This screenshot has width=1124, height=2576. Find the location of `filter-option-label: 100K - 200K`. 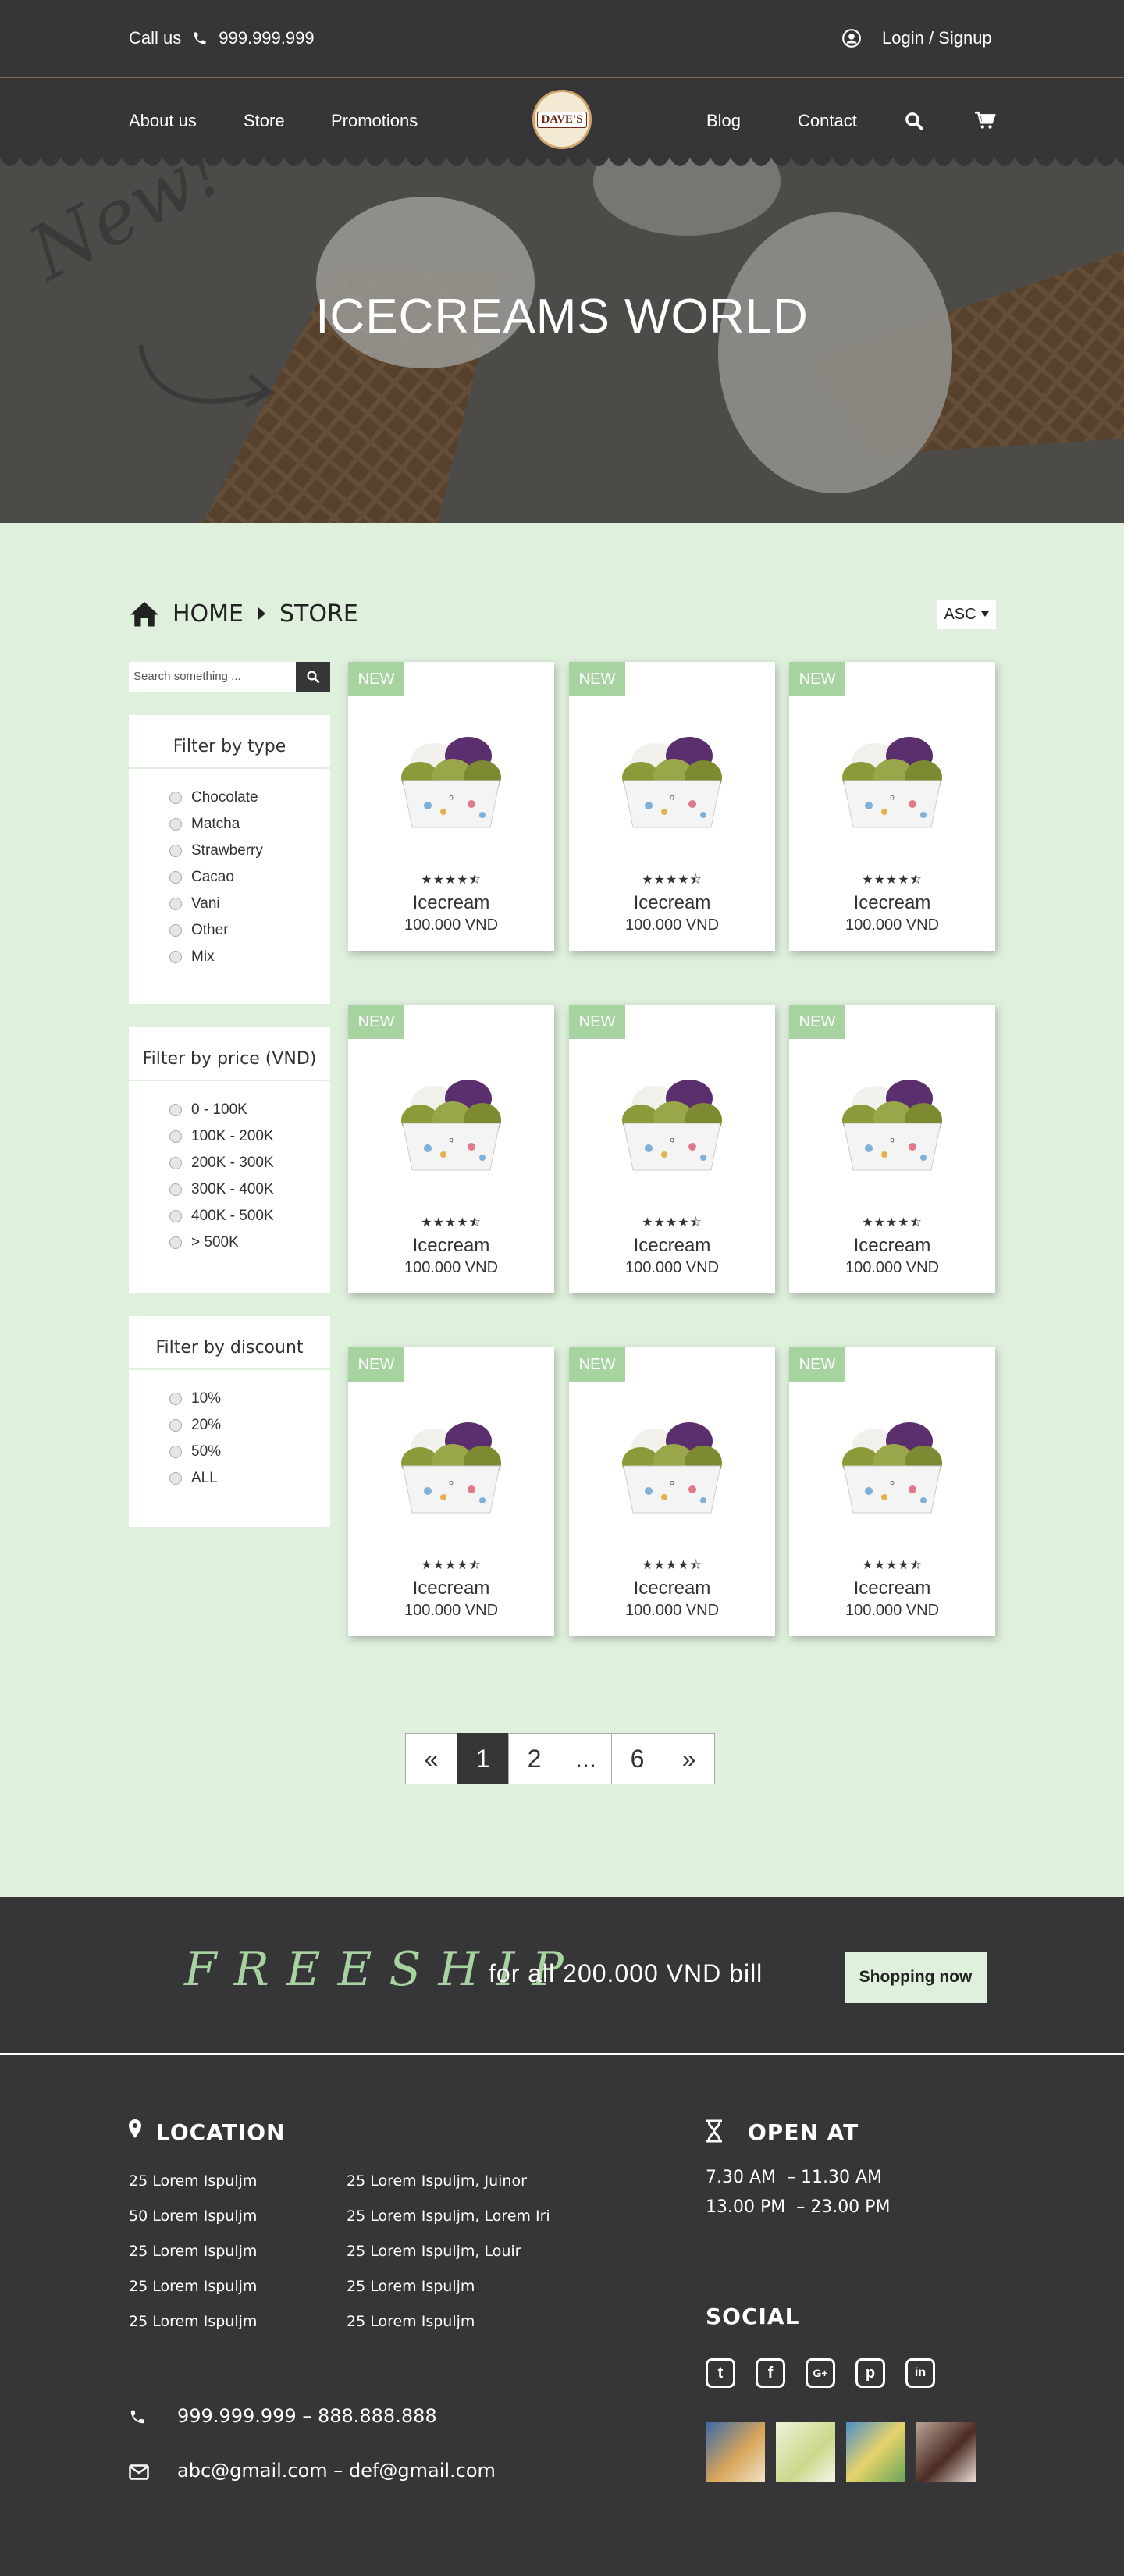

filter-option-label: 100K - 200K is located at coordinates (233, 1136).